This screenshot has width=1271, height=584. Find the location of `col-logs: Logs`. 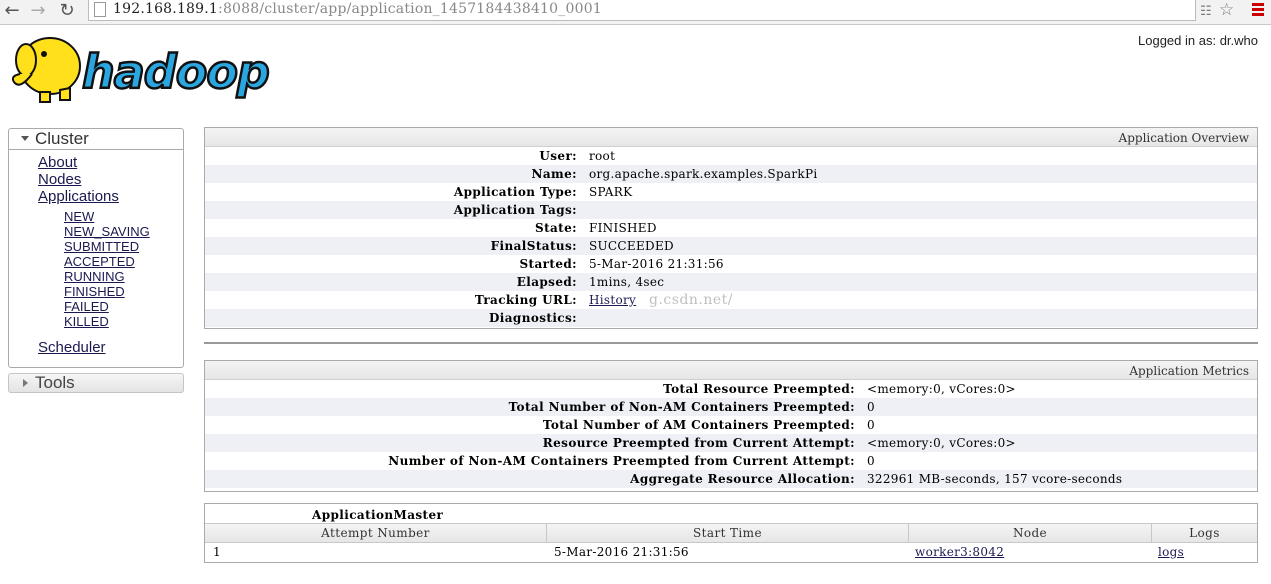

col-logs: Logs is located at coordinates (1204, 533).